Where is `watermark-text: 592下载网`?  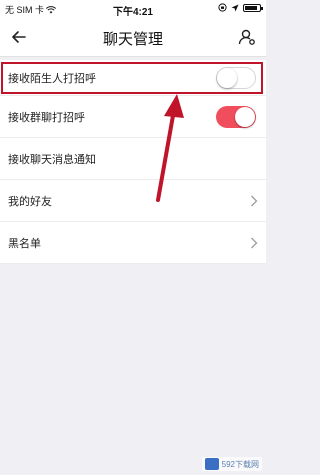 watermark-text: 592下载网 is located at coordinates (240, 464).